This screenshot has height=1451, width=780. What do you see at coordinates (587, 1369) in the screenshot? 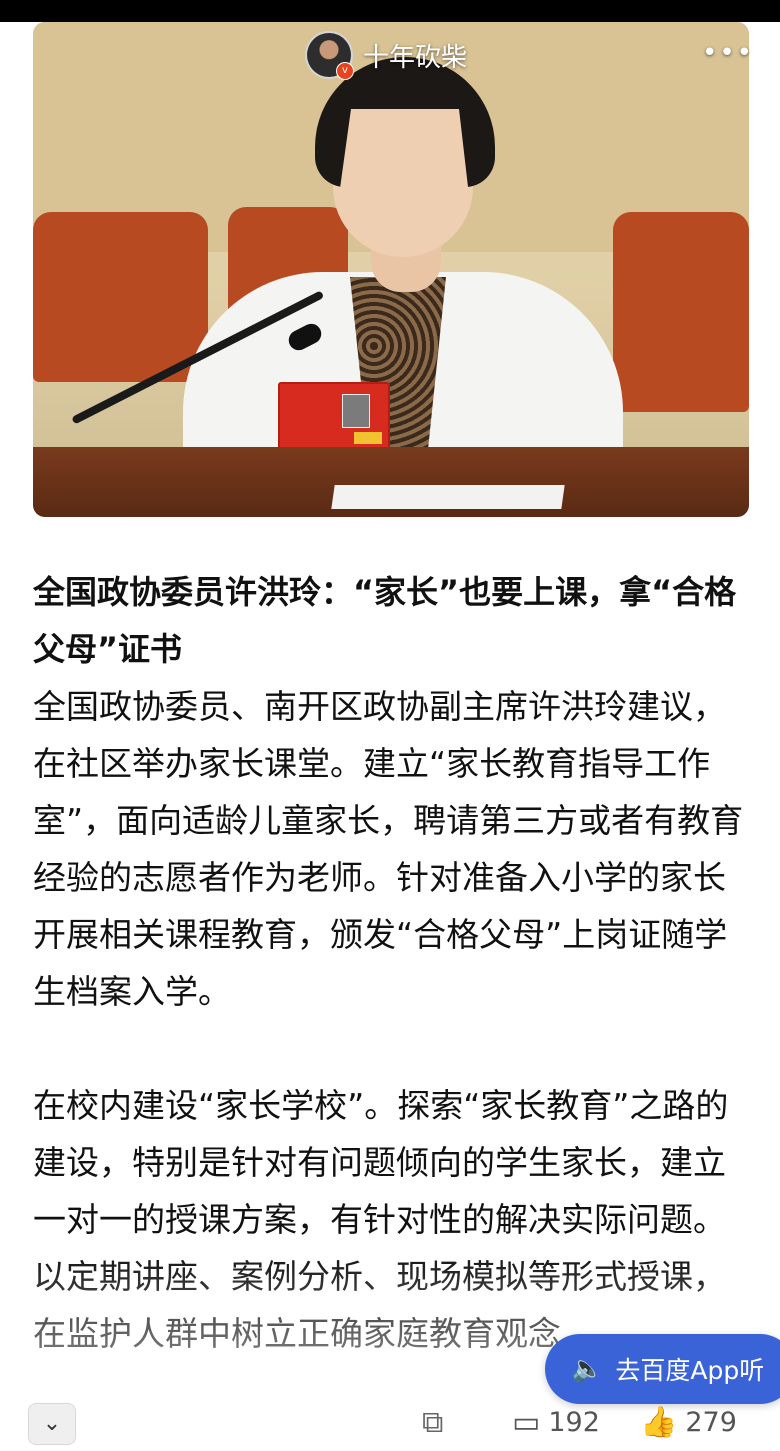
I see `speaker-icon: 🔈` at bounding box center [587, 1369].